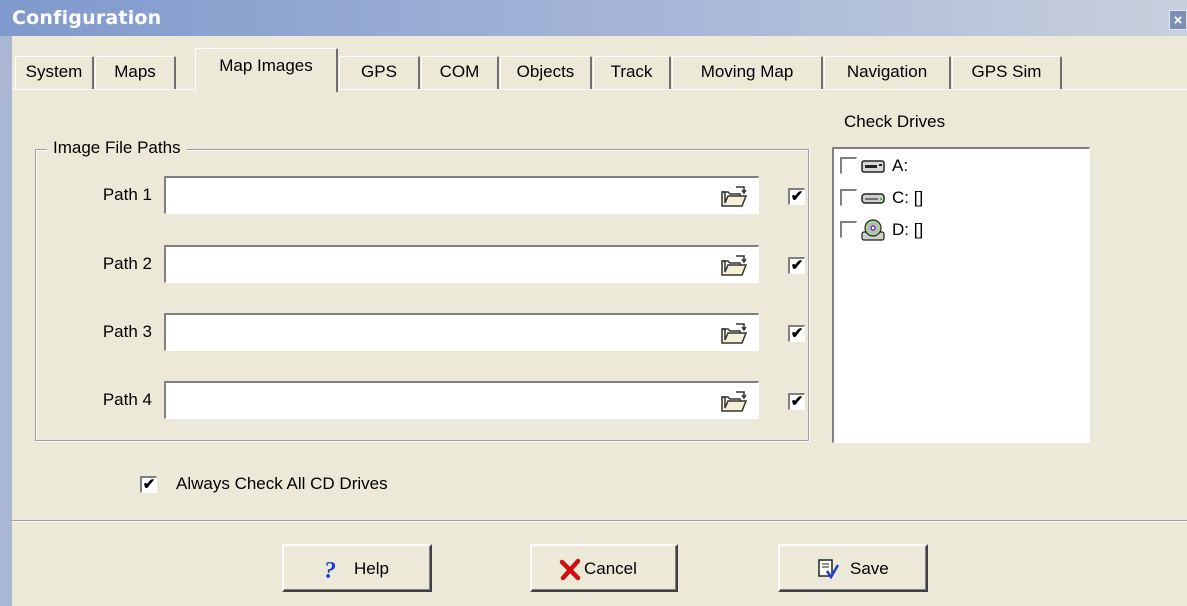  What do you see at coordinates (632, 73) in the screenshot?
I see `tab-track: Track` at bounding box center [632, 73].